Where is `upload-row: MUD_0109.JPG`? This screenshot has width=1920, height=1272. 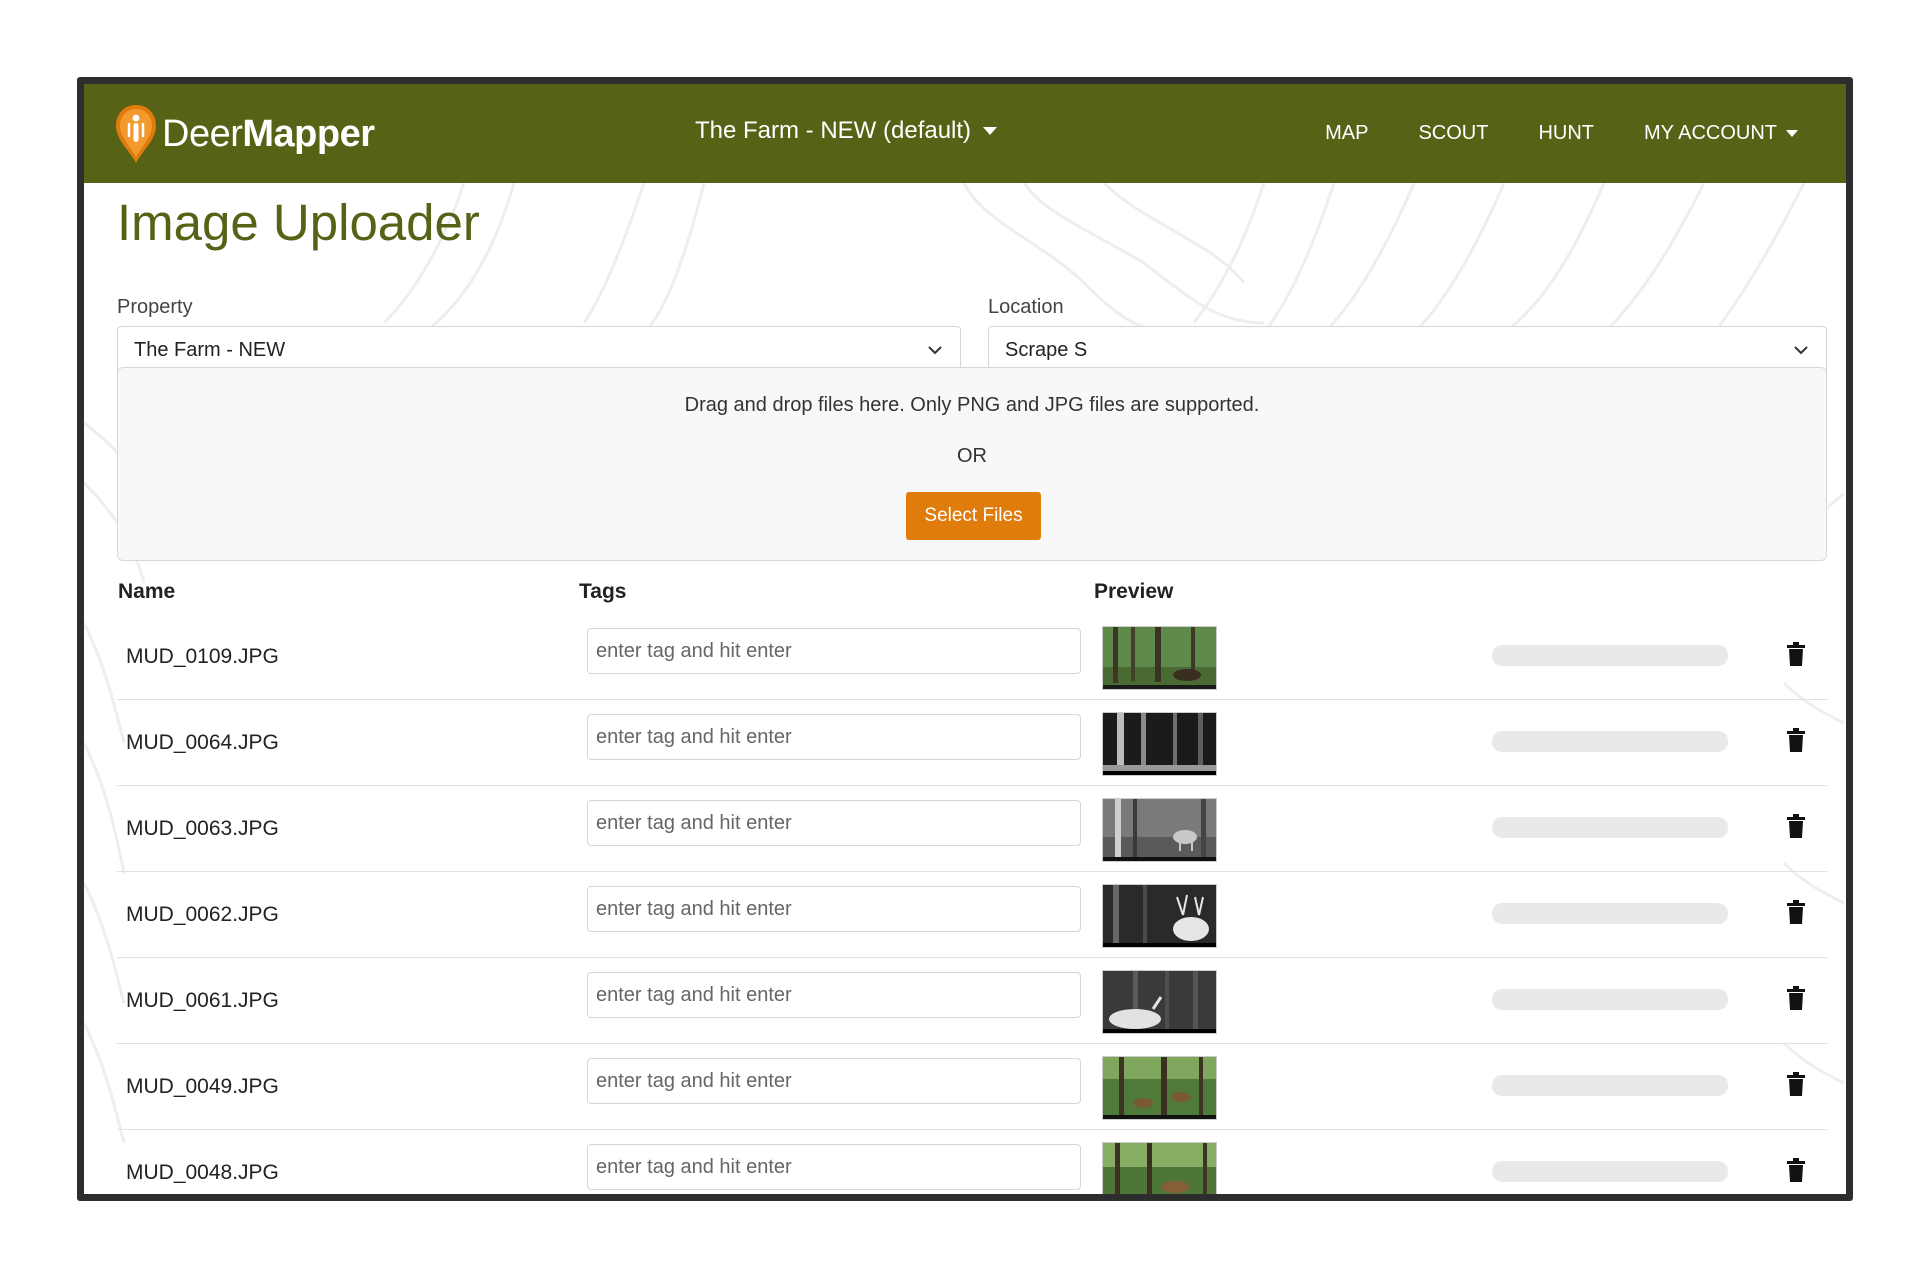
upload-row: MUD_0109.JPG is located at coordinates (972, 657).